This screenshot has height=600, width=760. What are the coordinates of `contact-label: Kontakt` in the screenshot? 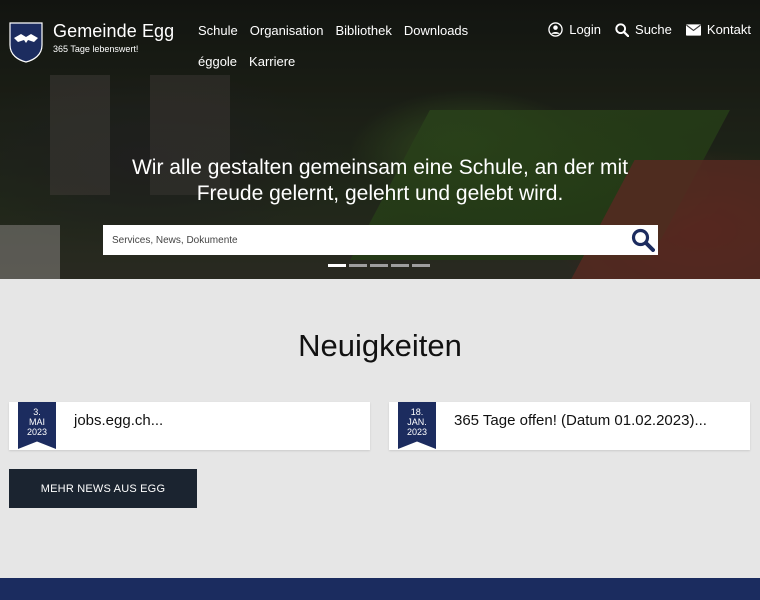 It's located at (728, 29).